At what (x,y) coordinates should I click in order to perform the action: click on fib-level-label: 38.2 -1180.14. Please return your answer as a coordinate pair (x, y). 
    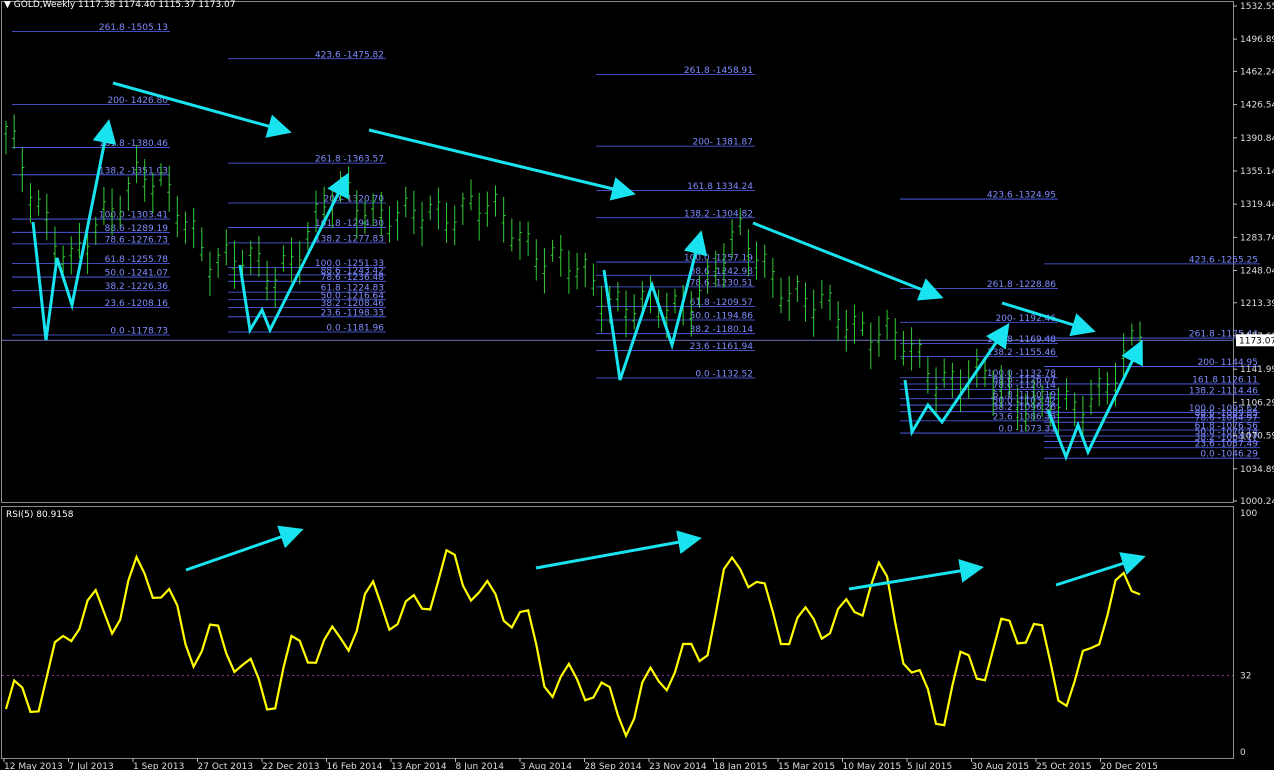
    Looking at the image, I should click on (722, 330).